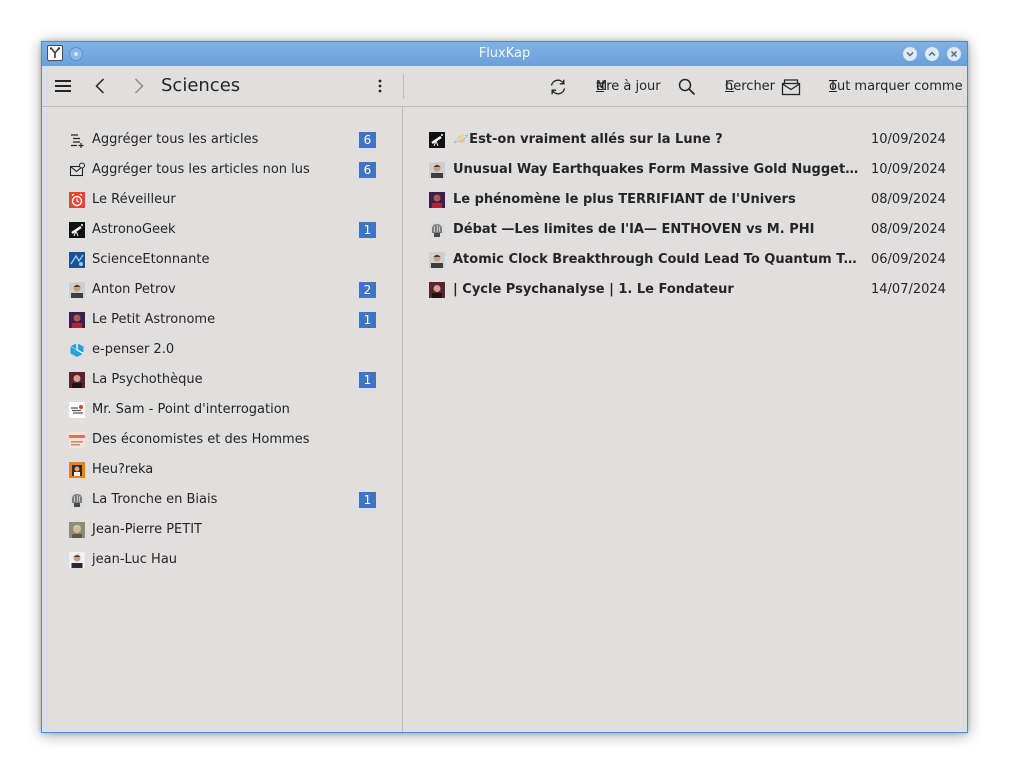  Describe the element at coordinates (63, 86) in the screenshot. I see `hamburger-menu-icon` at that location.